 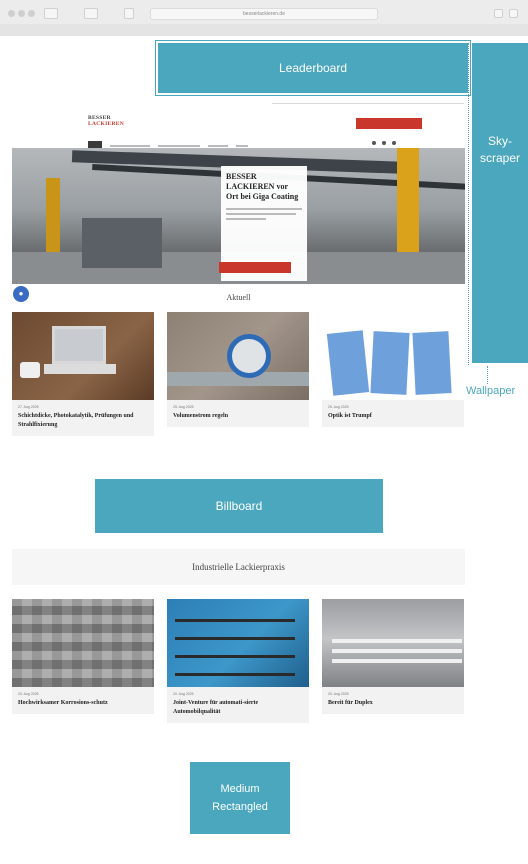 I want to click on ad-skyscraper-label-1: Sky-, so click(x=499, y=141).